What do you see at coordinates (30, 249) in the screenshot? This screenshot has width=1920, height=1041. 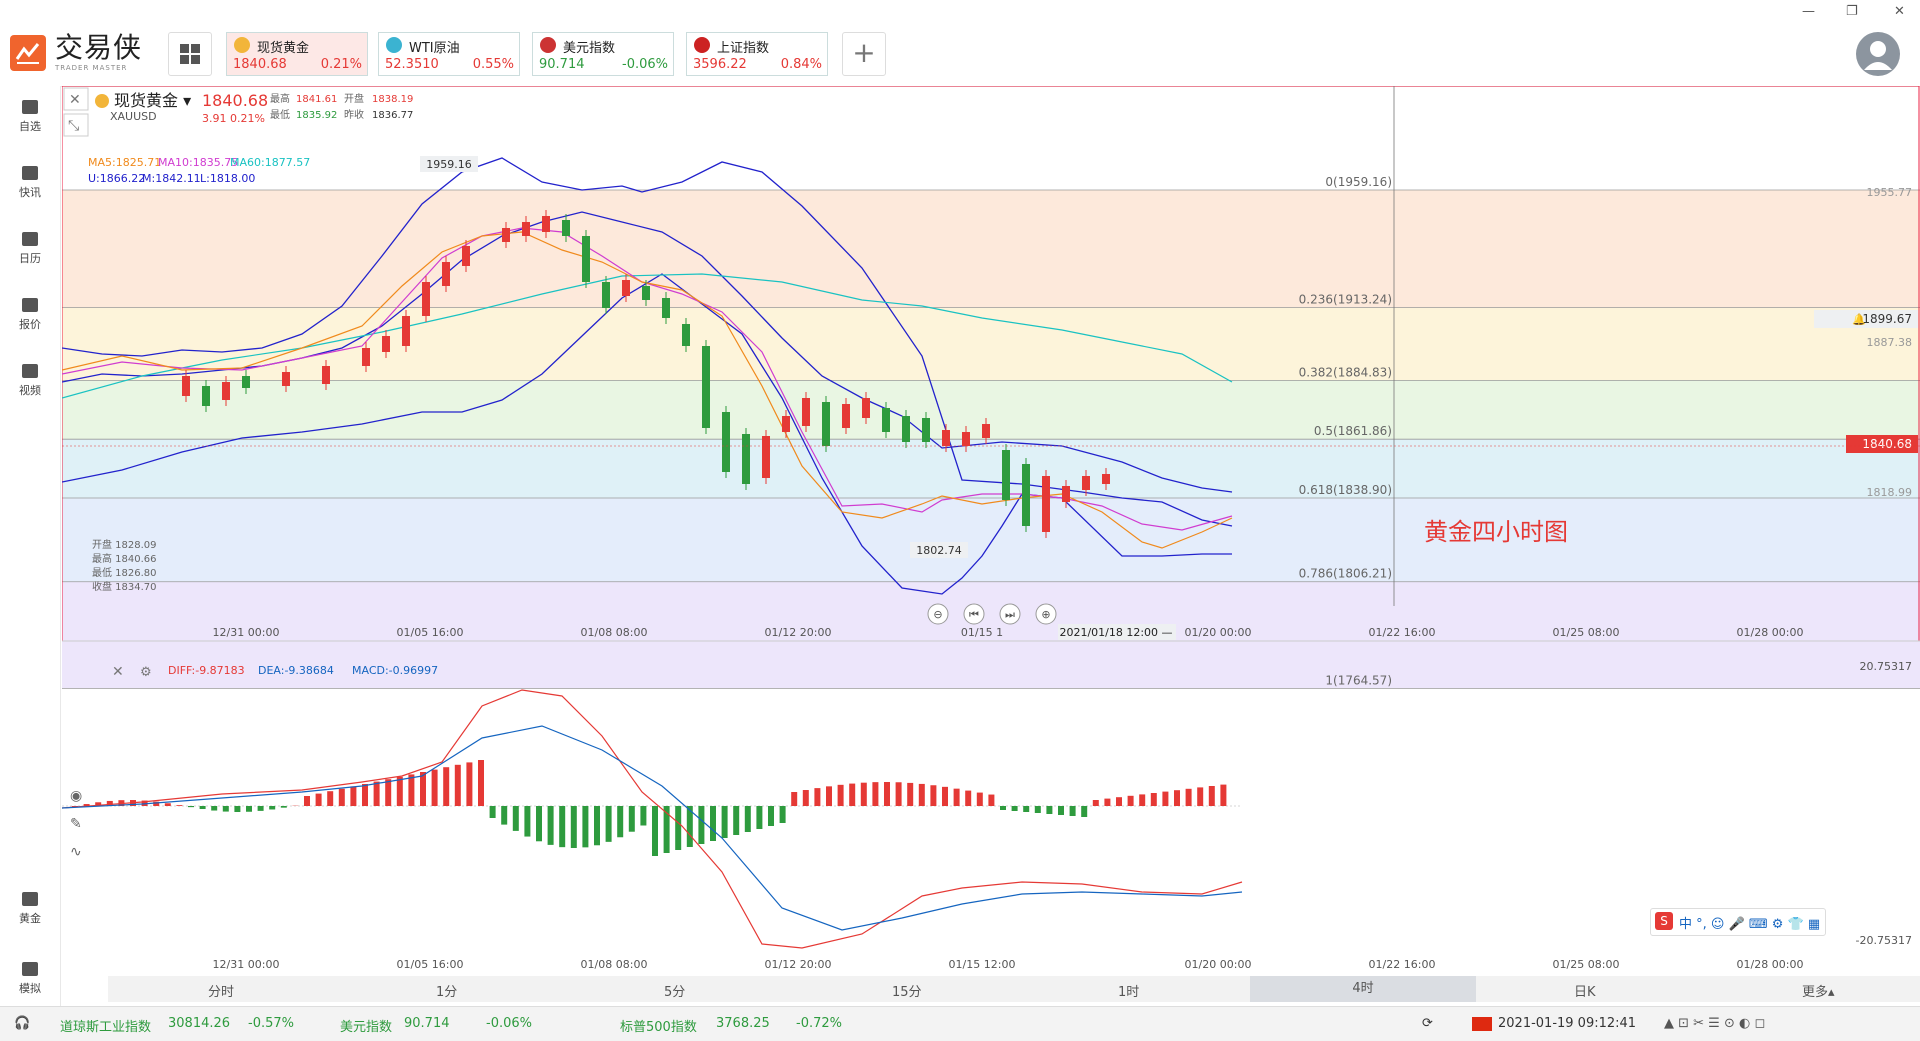 I see `sidebar-item-2: 日历` at bounding box center [30, 249].